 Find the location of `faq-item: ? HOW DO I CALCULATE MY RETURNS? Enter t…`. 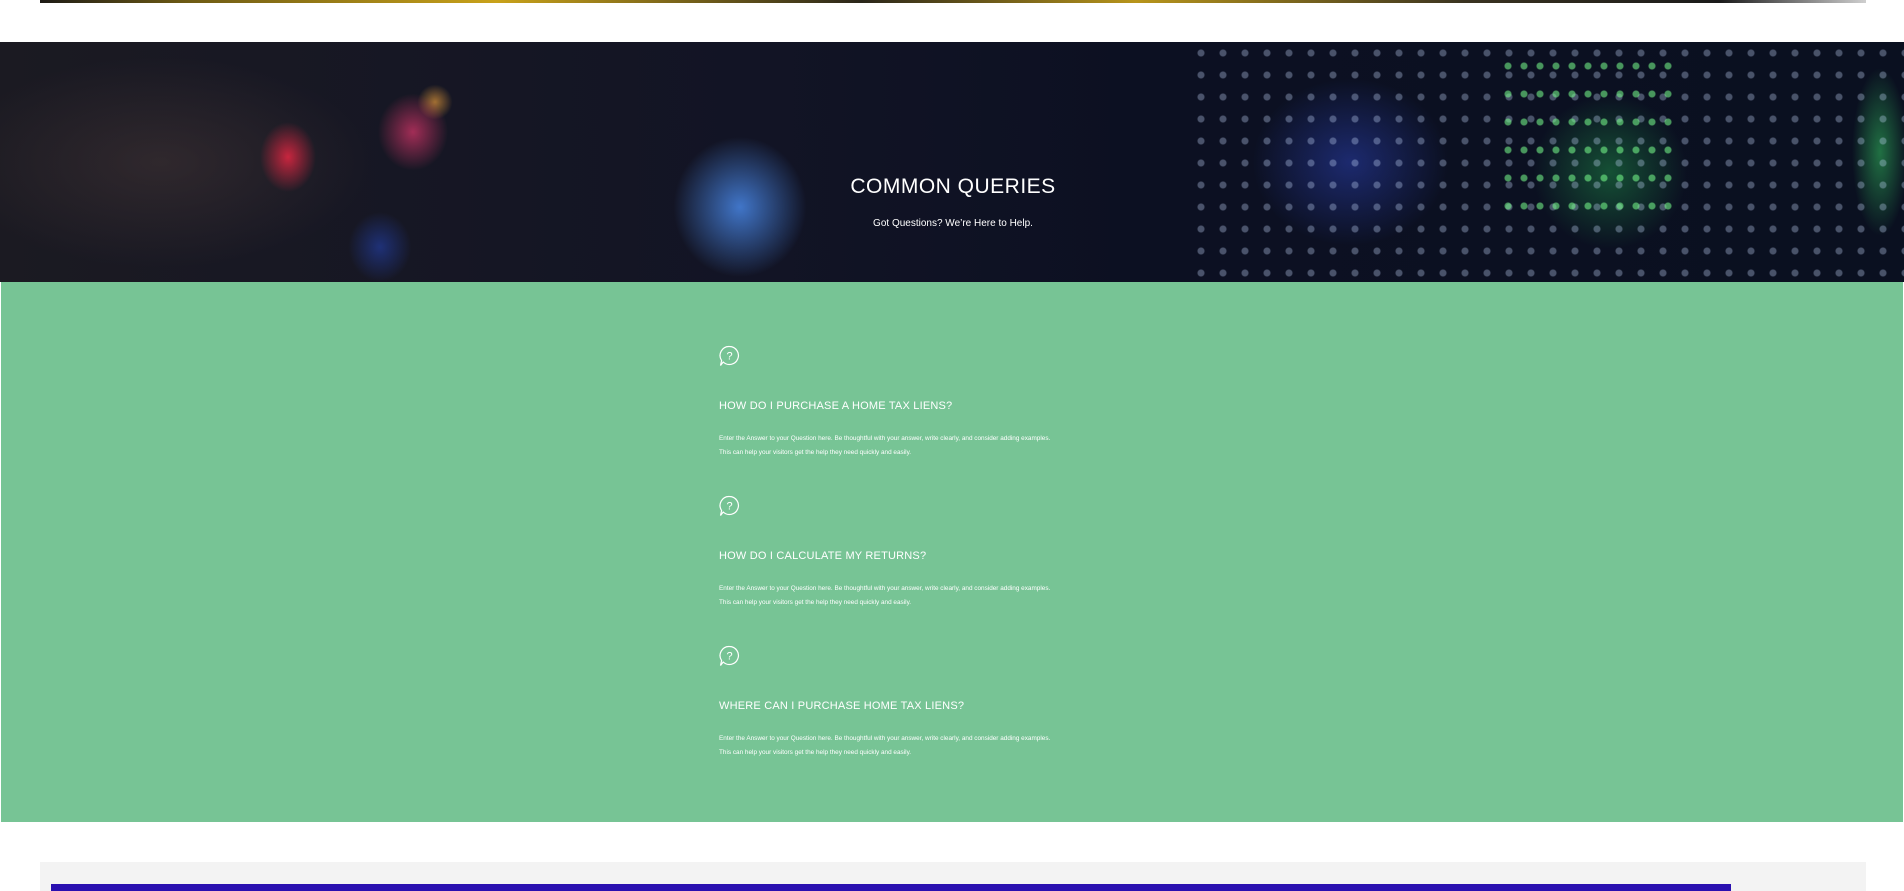

faq-item: ? HOW DO I CALCULATE MY RETURNS? Enter t… is located at coordinates (929, 550).